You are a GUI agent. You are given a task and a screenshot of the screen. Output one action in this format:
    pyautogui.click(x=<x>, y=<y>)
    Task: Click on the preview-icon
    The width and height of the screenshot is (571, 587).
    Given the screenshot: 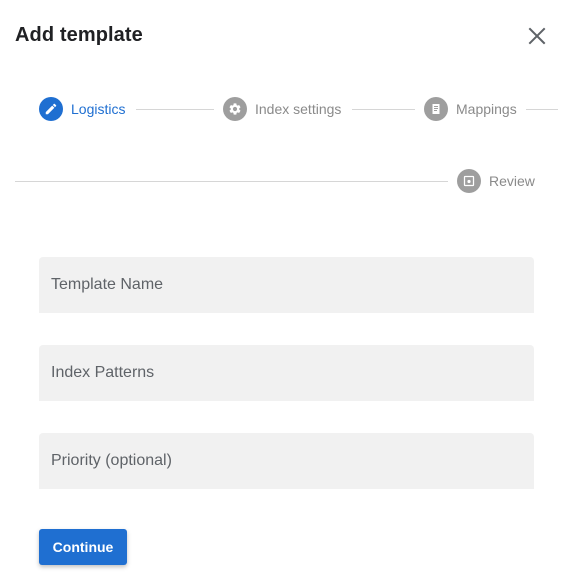 What is the action you would take?
    pyautogui.click(x=469, y=181)
    